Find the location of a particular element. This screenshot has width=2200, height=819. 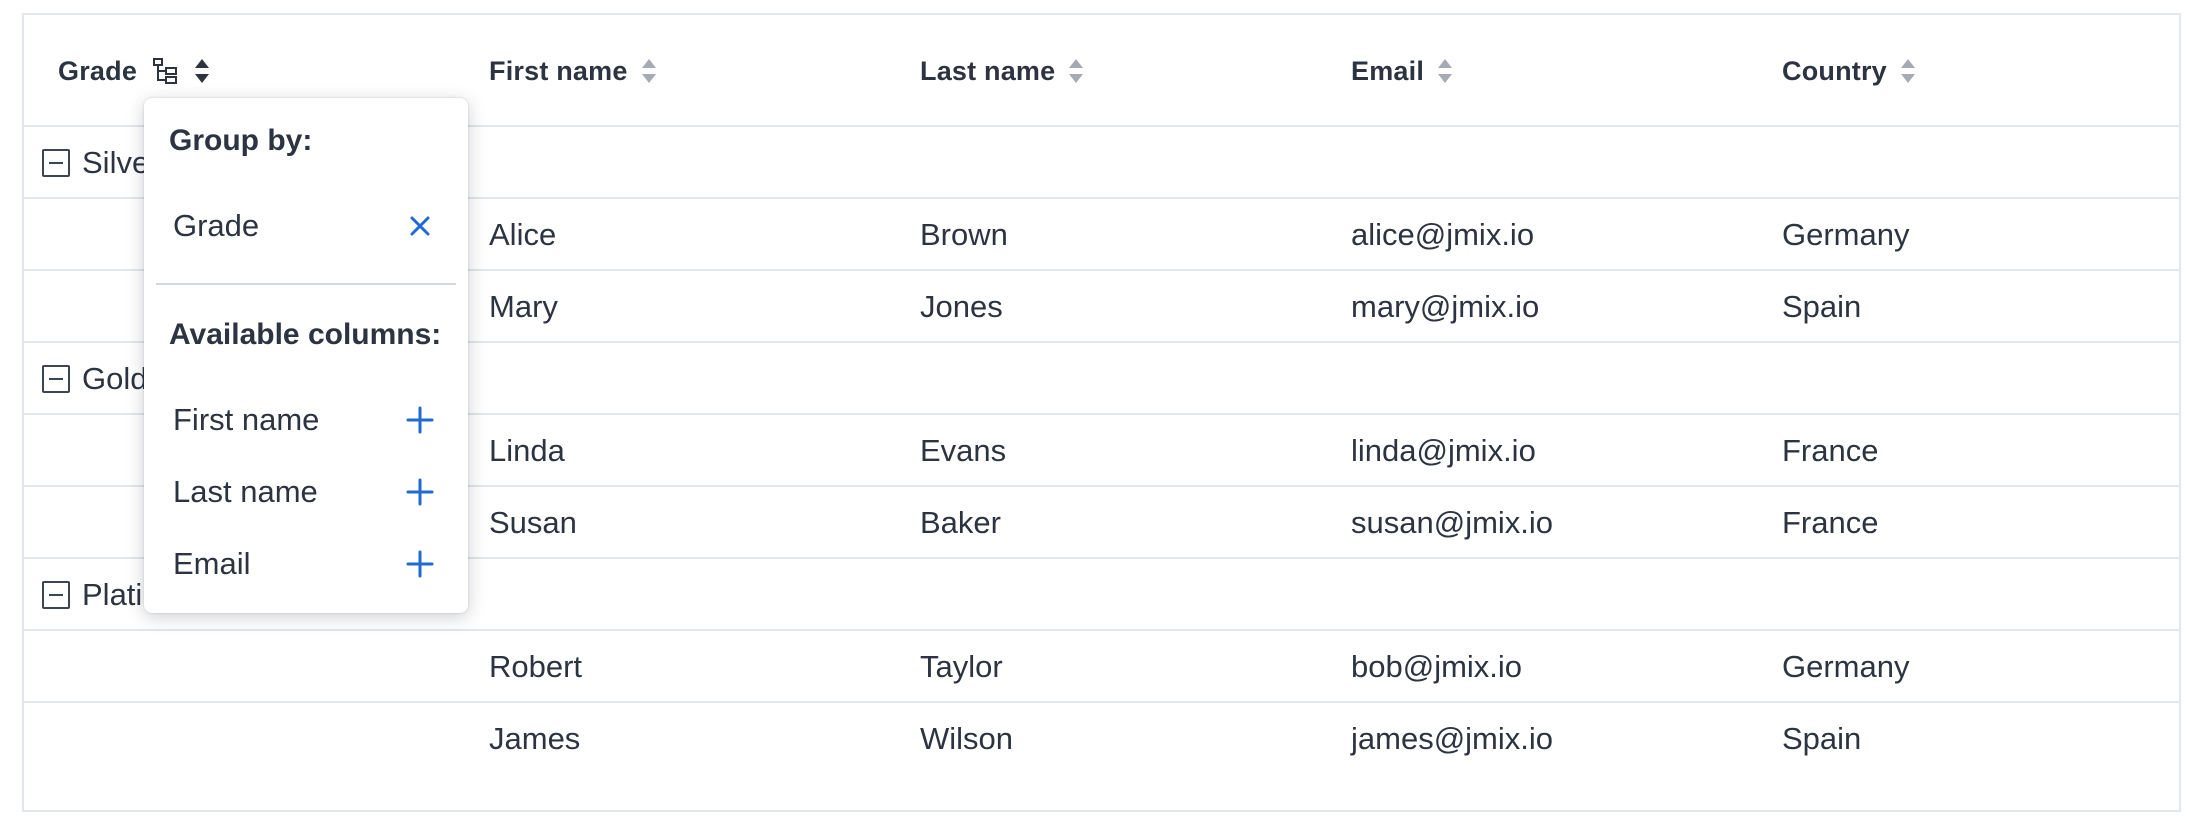

available-column-item: Last name is located at coordinates (306, 492).